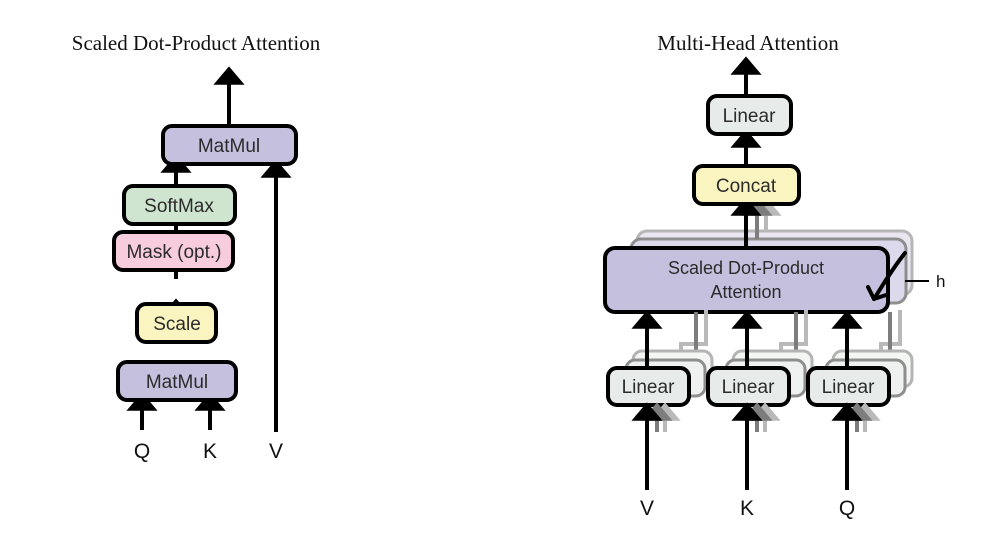 The width and height of the screenshot is (993, 547). I want to click on node-scale-label: Scale, so click(177, 324).